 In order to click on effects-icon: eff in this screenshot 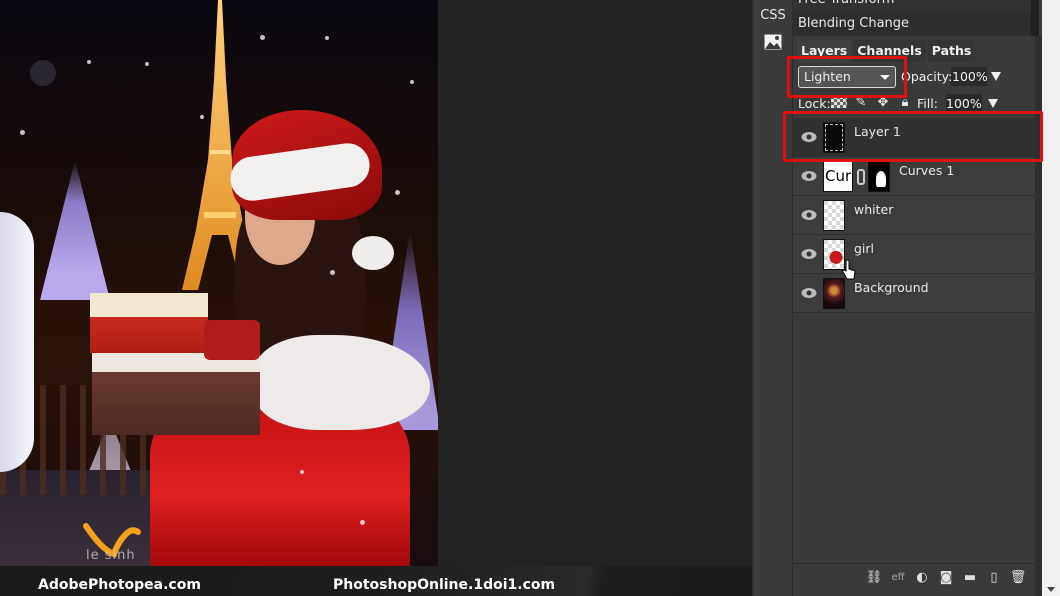, I will do `click(898, 577)`.